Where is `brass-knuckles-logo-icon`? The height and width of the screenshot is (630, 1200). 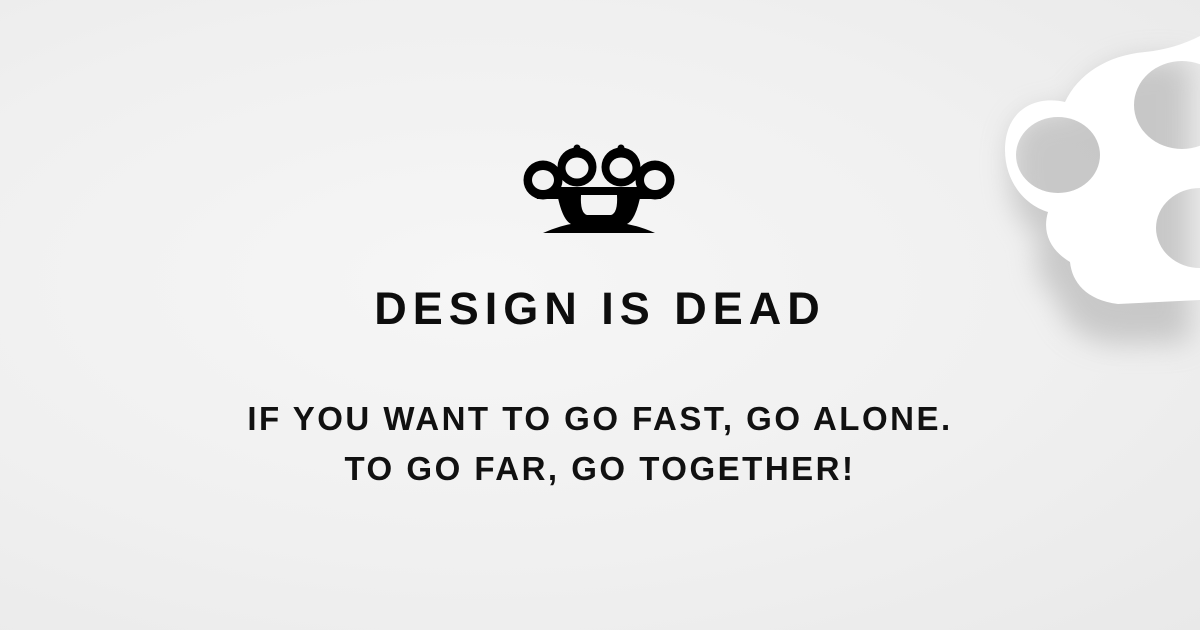
brass-knuckles-logo-icon is located at coordinates (599, 188).